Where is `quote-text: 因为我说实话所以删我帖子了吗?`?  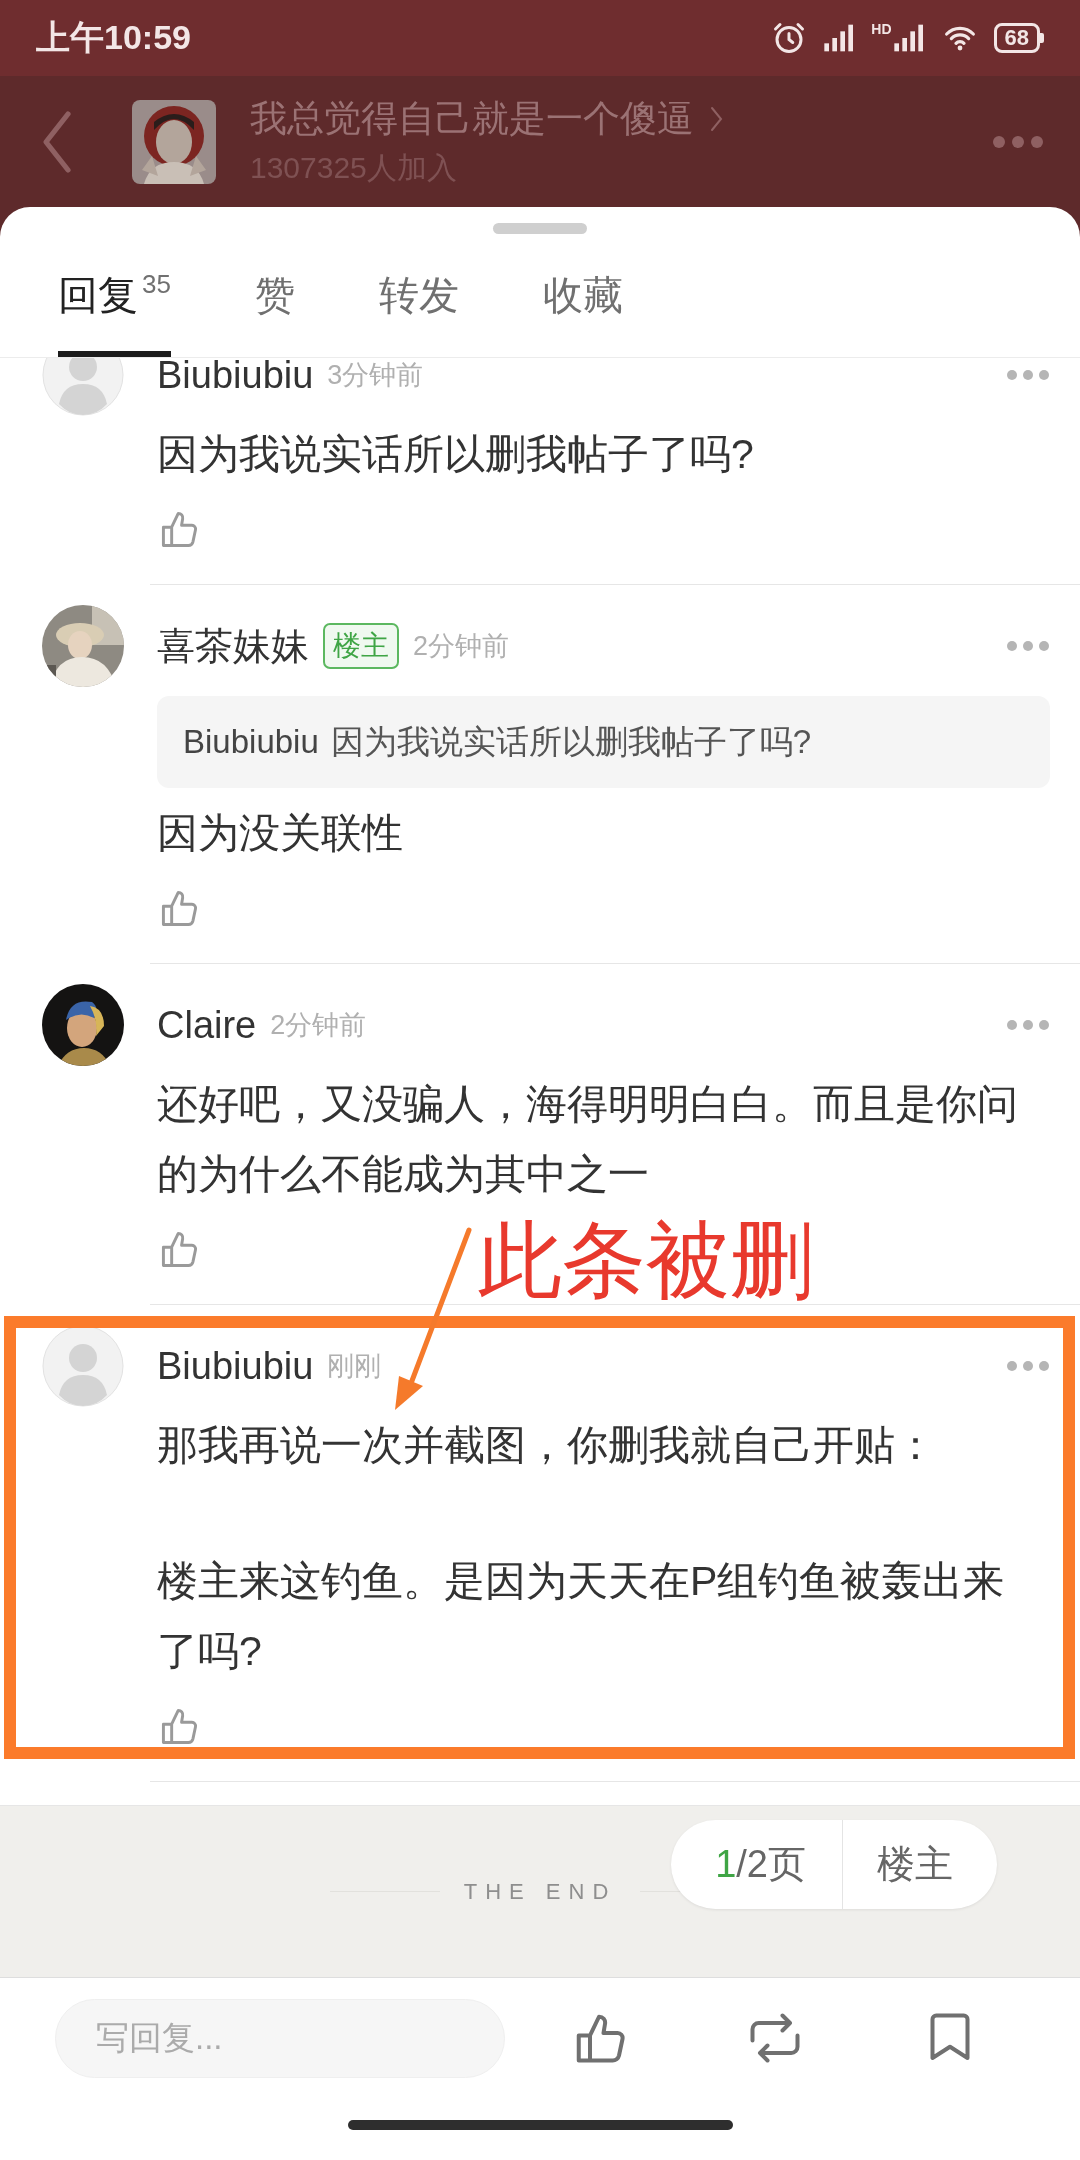
quote-text: 因为我说实话所以删我帖子了吗? is located at coordinates (571, 741).